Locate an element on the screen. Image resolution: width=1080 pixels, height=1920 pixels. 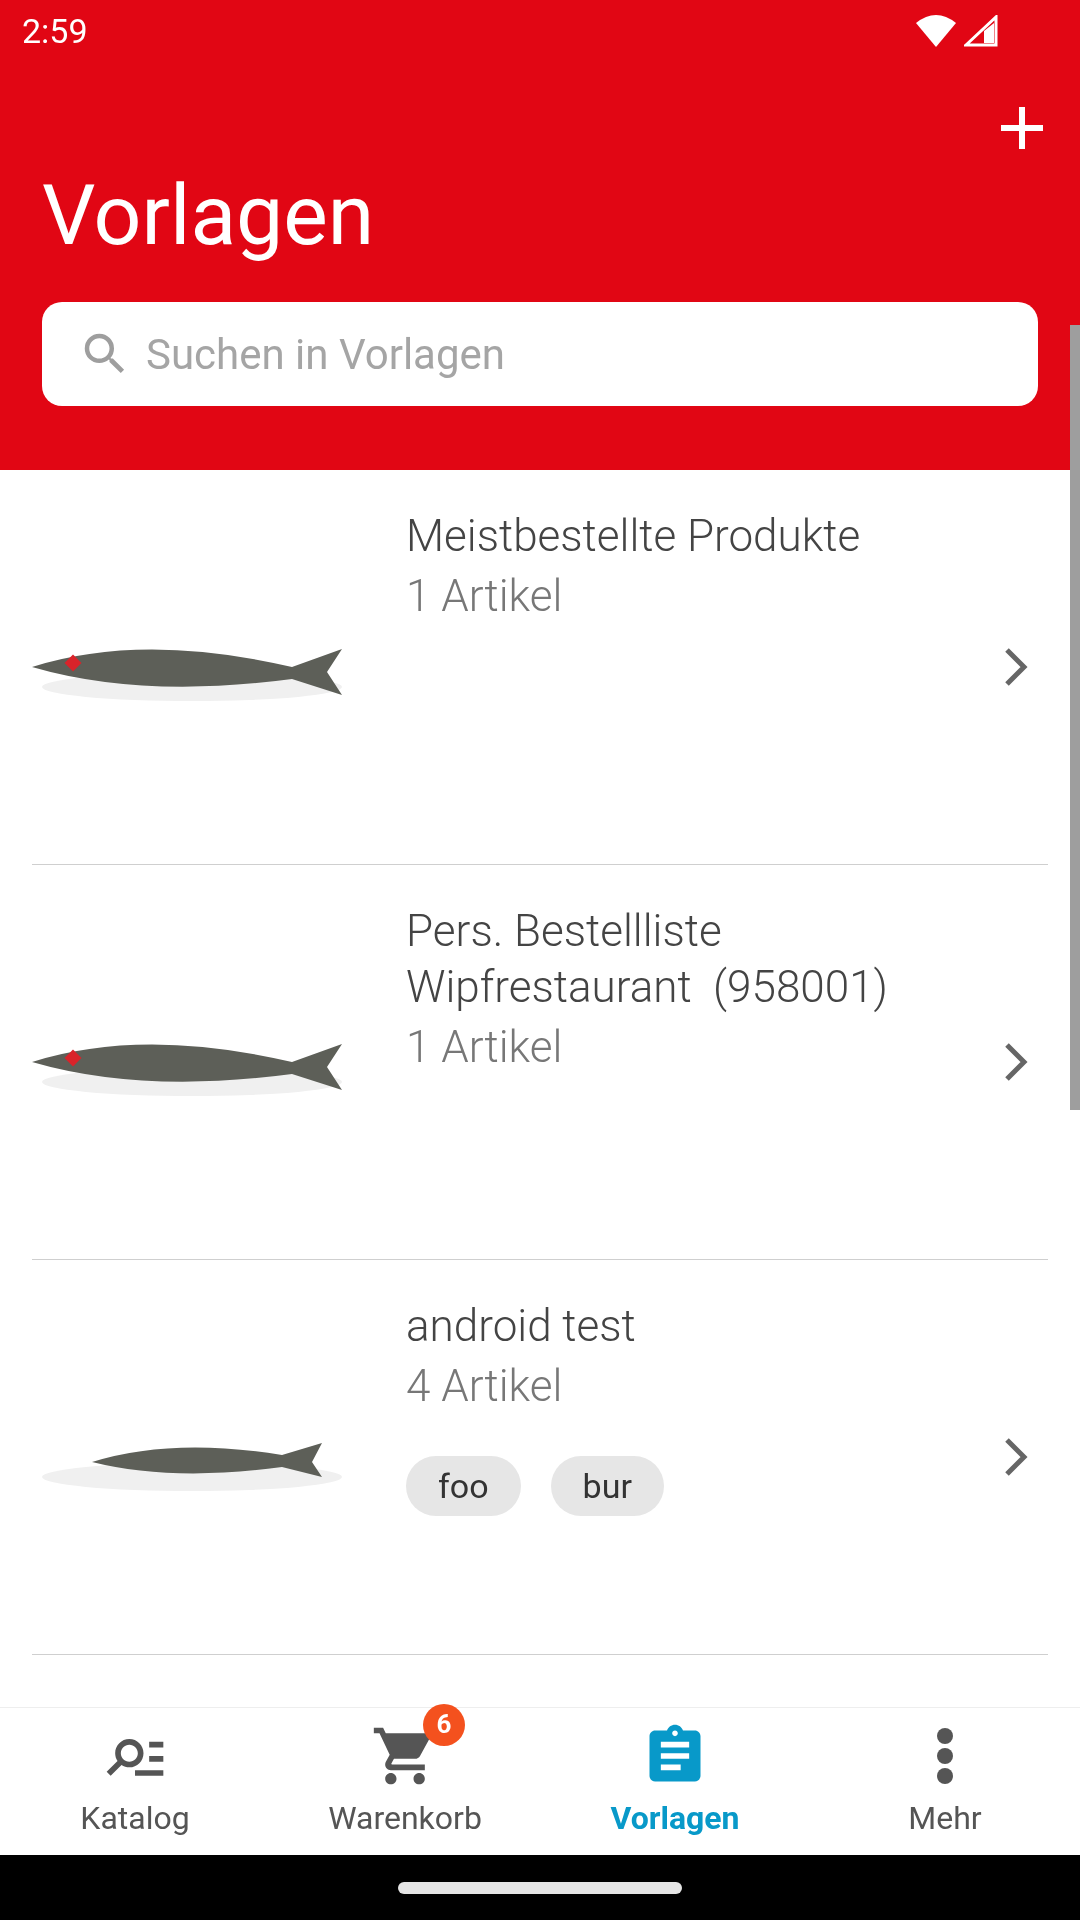
wifi-icon is located at coordinates (936, 31).